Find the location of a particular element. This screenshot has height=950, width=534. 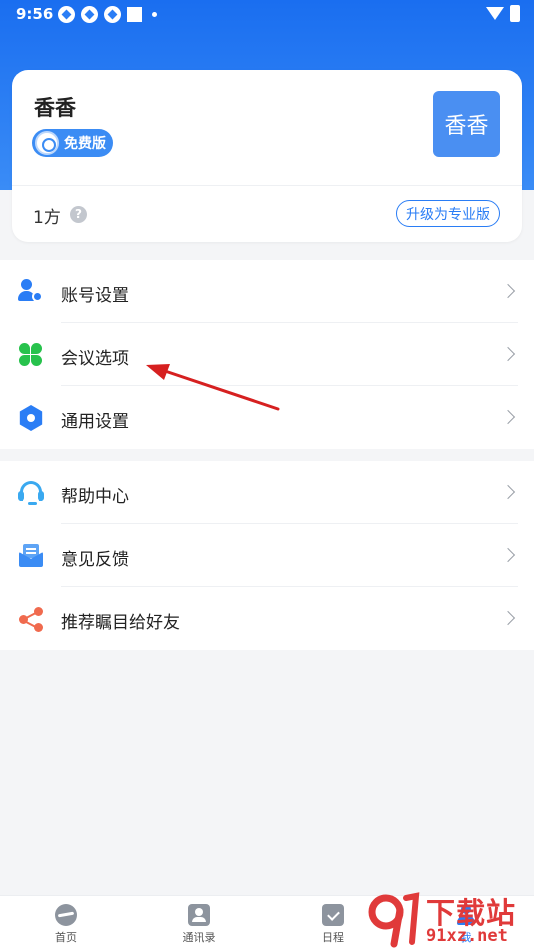

upgrade-button: 升级为专业版 is located at coordinates (448, 213).